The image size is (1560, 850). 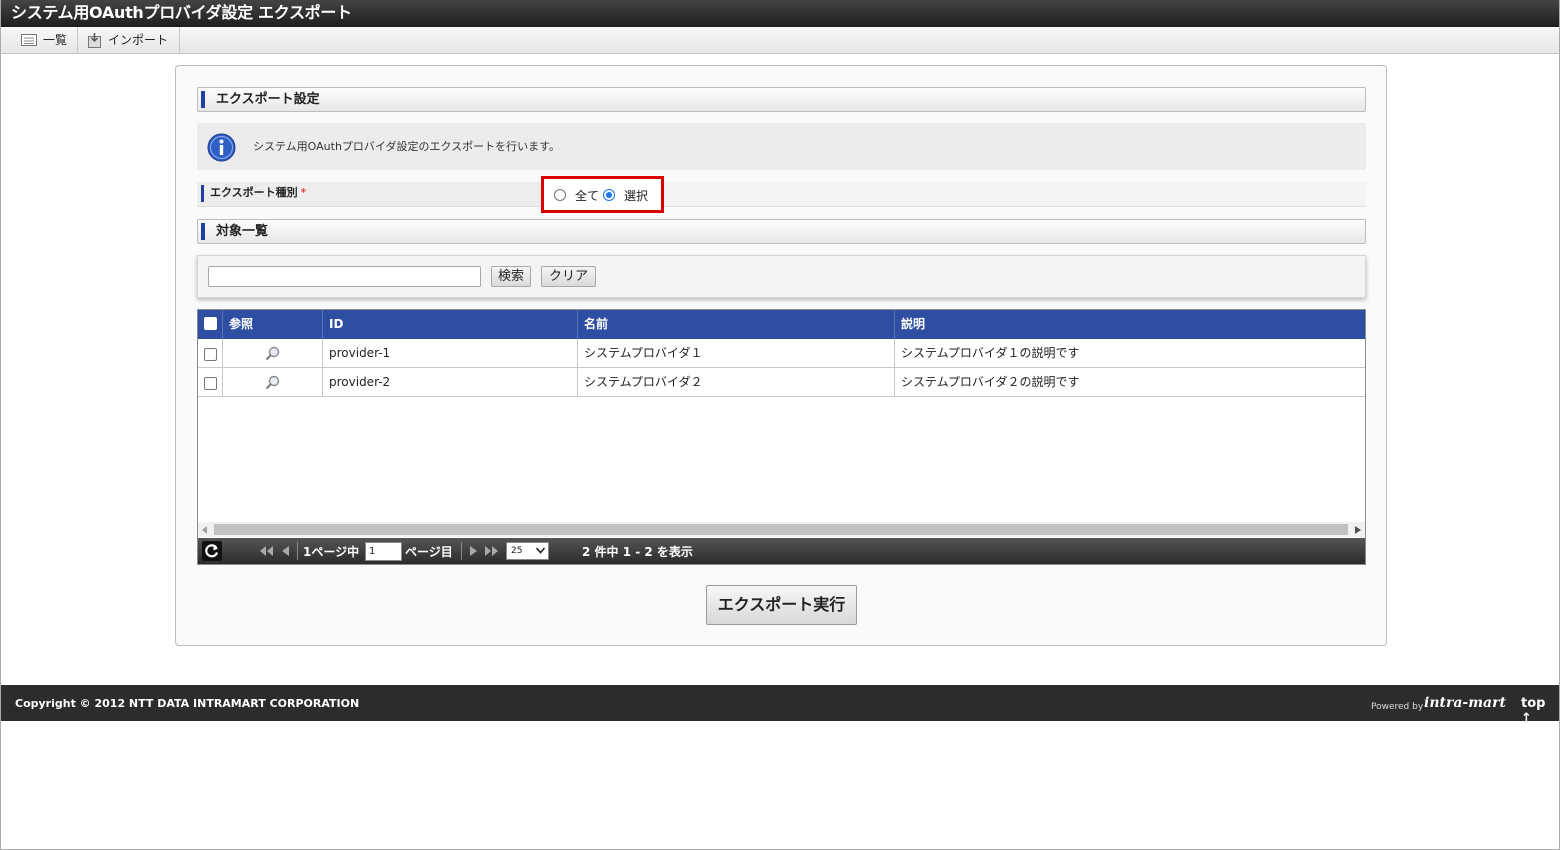 What do you see at coordinates (429, 552) in the screenshot?
I see `page-suffix: ページ目` at bounding box center [429, 552].